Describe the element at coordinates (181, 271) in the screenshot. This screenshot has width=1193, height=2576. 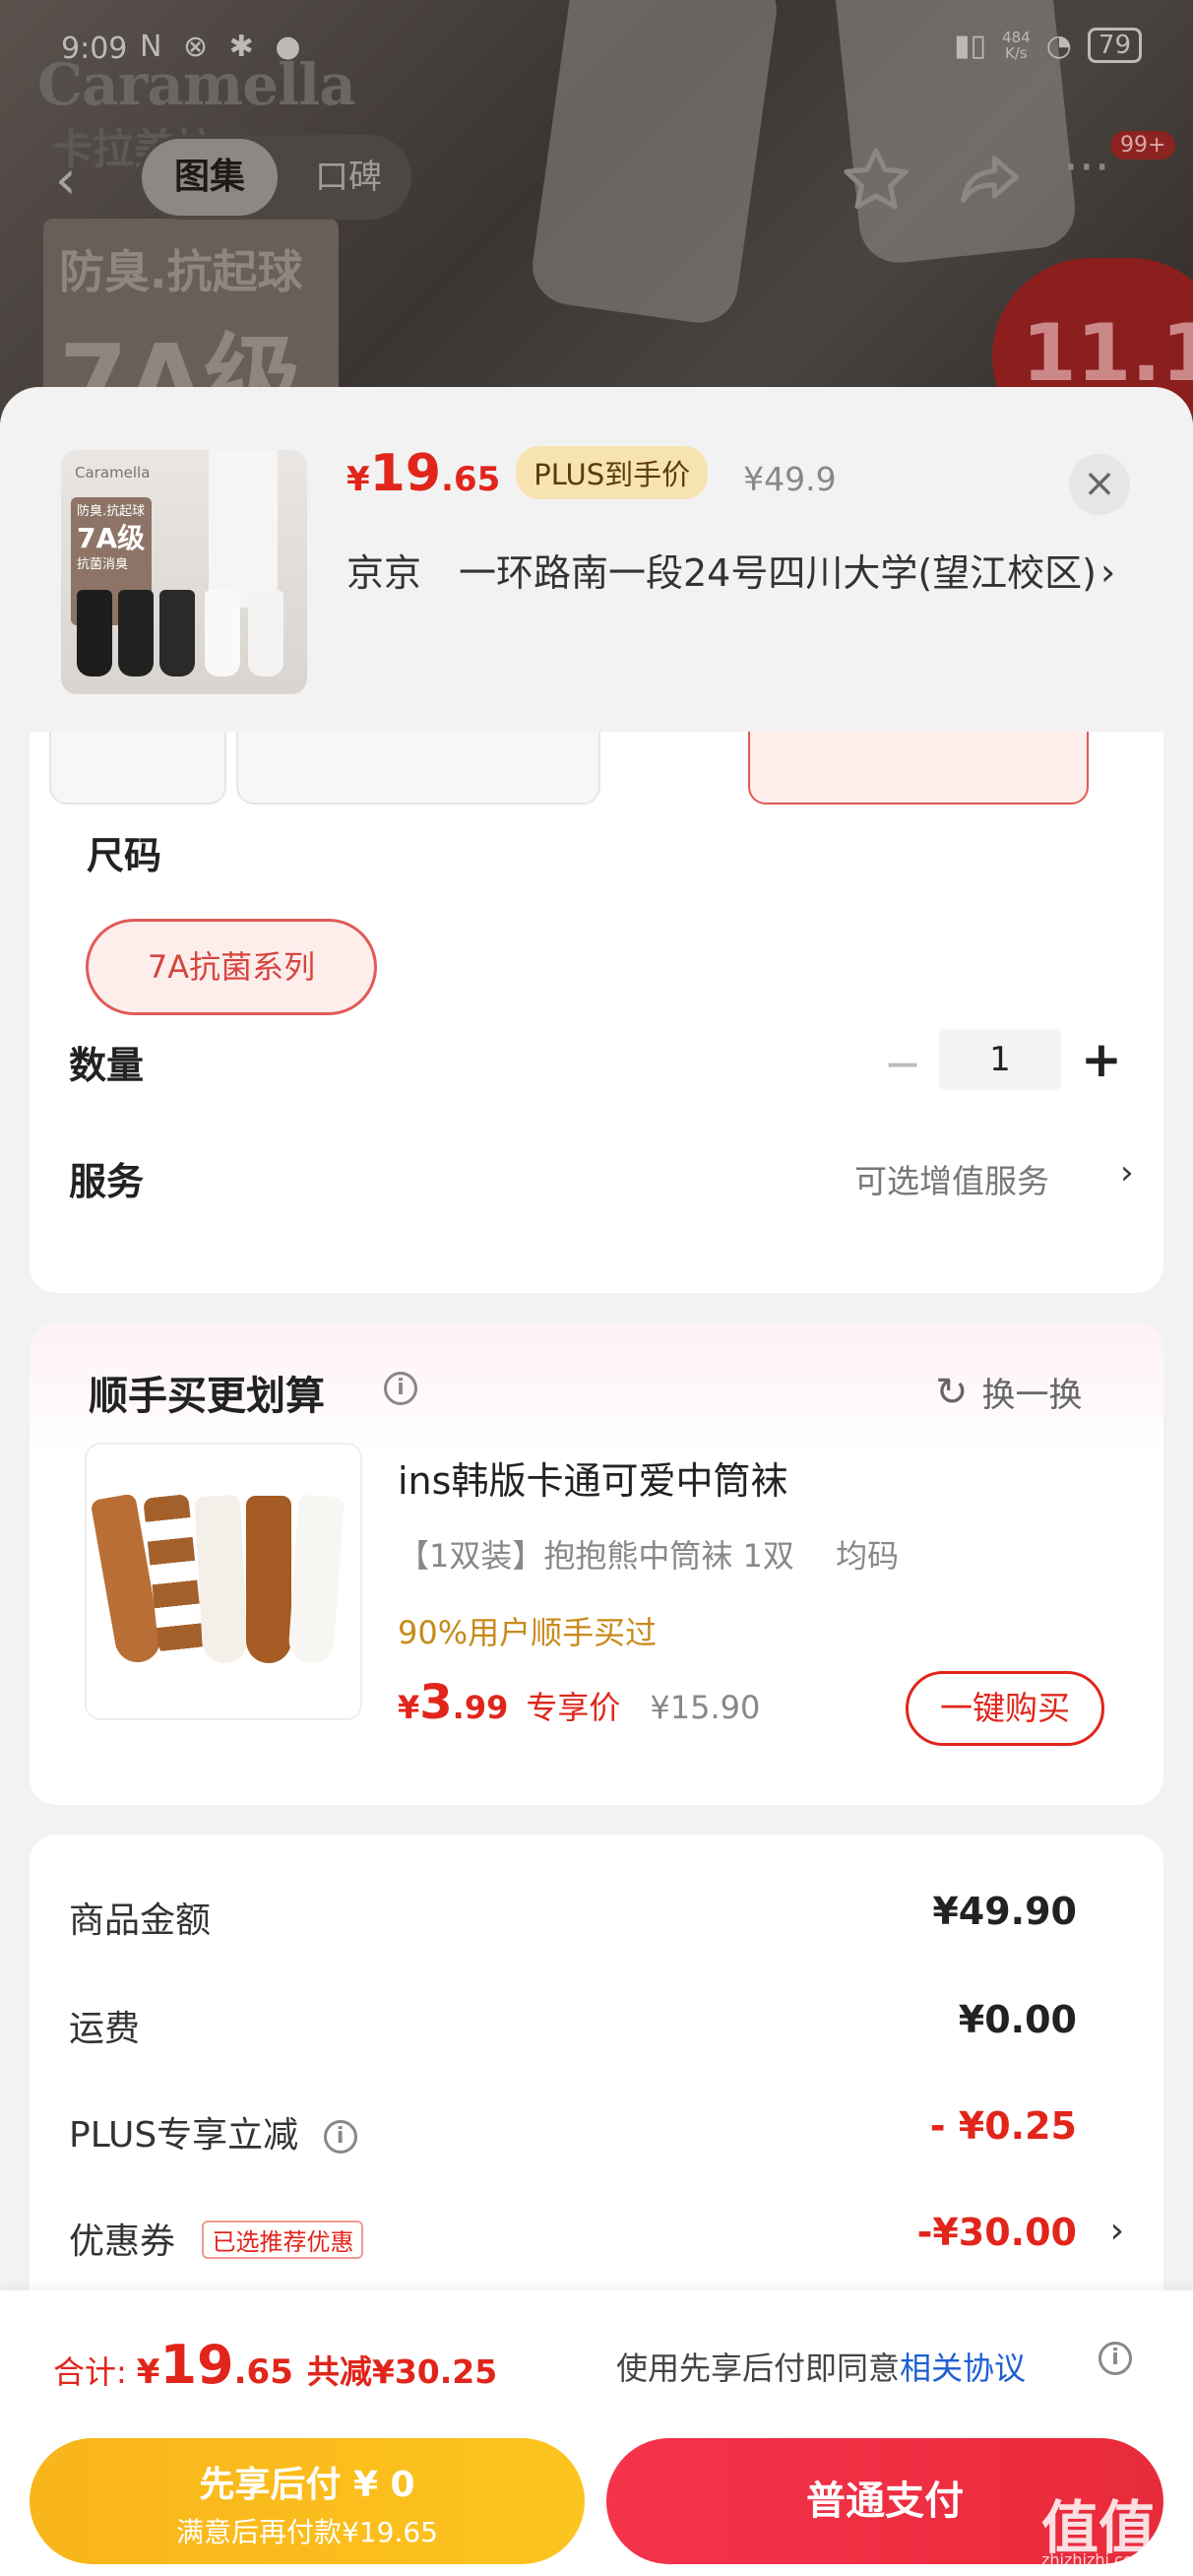
I see `gallery-badge-text: 防臭.抗起球` at that location.